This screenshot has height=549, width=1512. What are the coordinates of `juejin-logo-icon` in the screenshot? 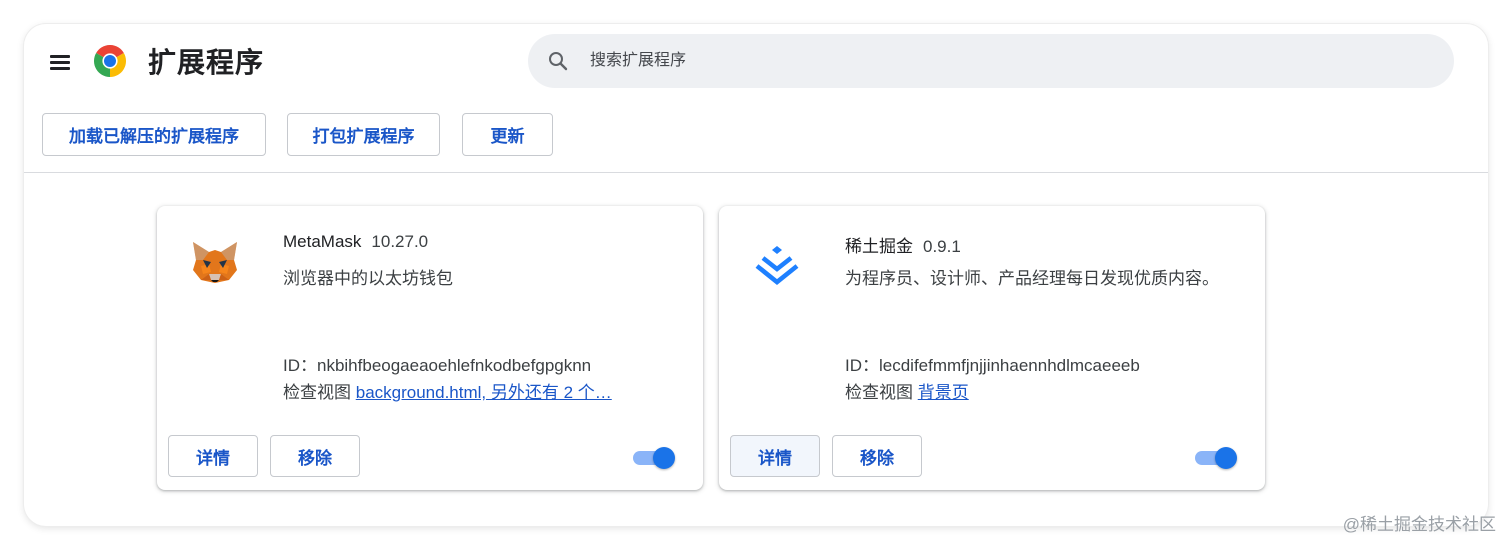 It's located at (777, 265).